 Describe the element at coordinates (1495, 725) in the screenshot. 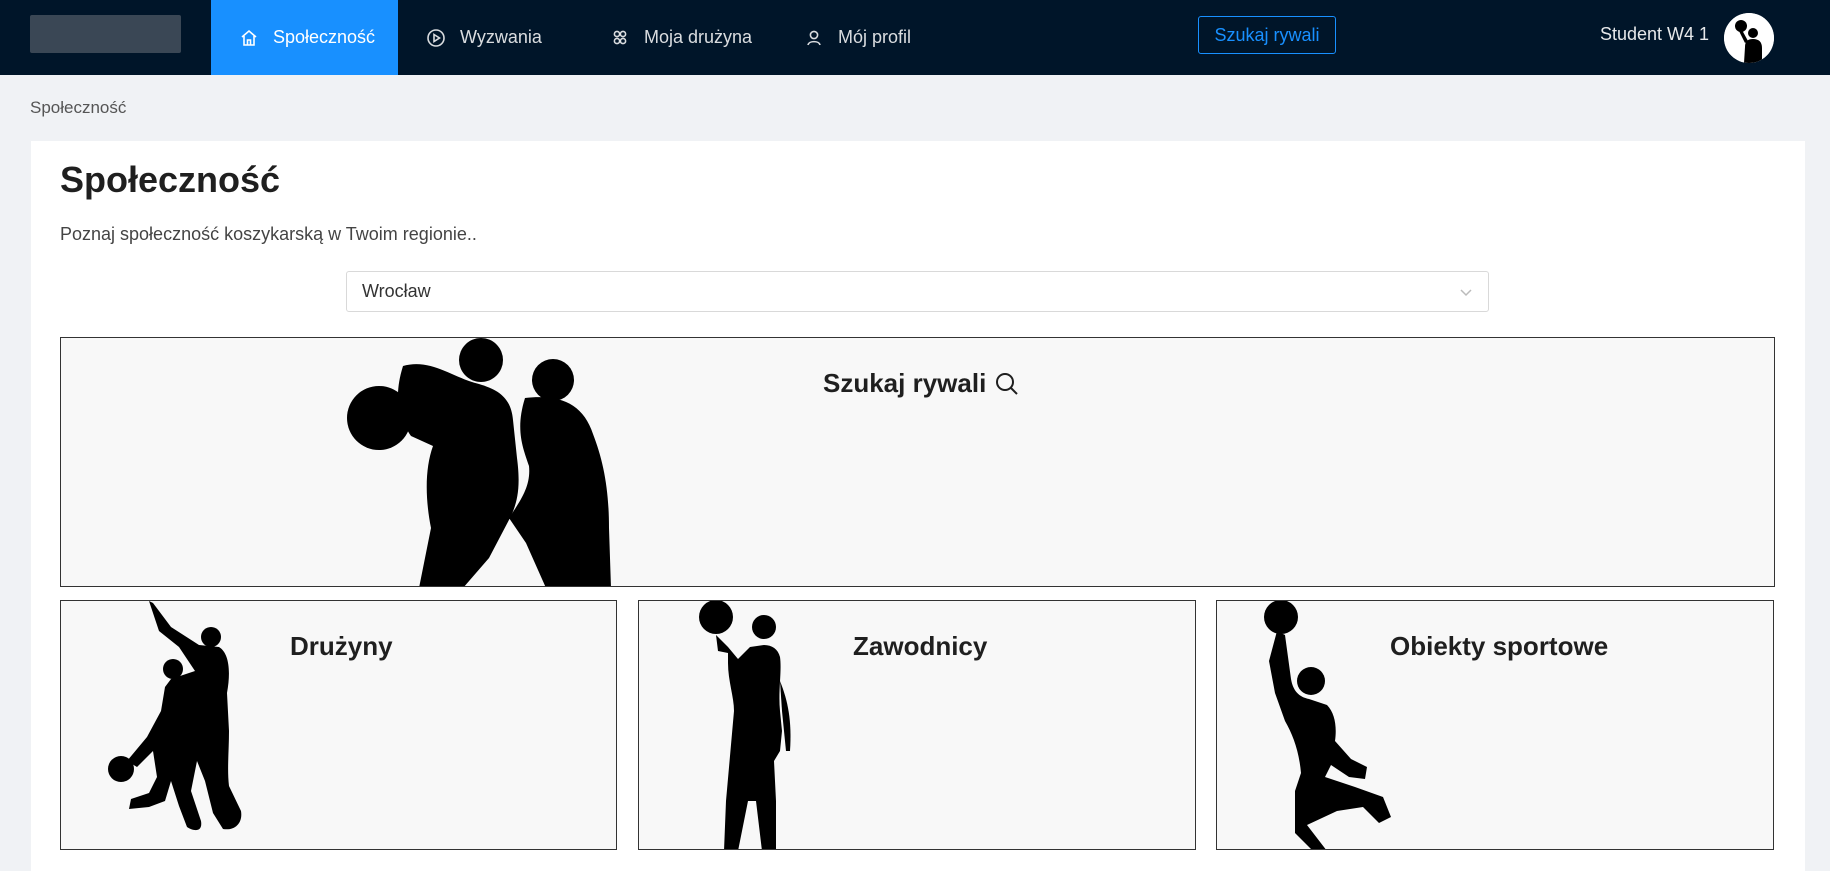

I see `tile-venues: Obiekty sportowe` at that location.